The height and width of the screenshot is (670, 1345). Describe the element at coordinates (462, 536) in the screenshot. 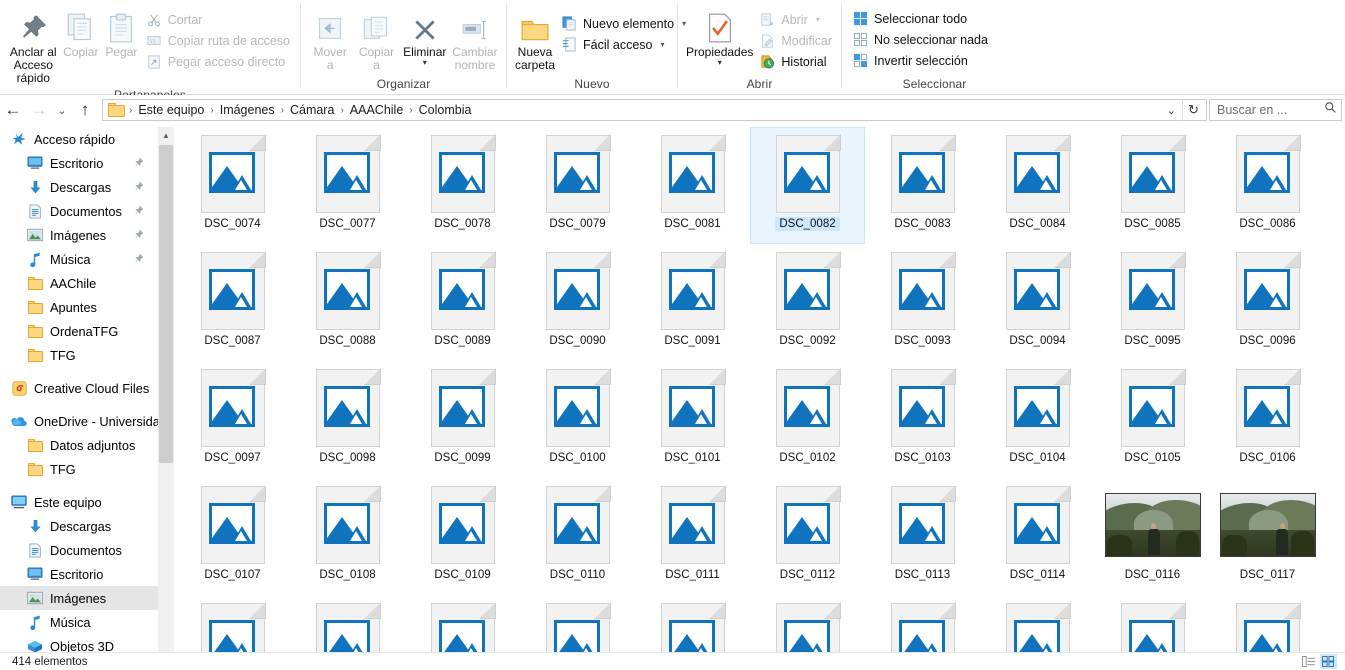

I see `file-item-dsc_0109: DSC_0109` at that location.